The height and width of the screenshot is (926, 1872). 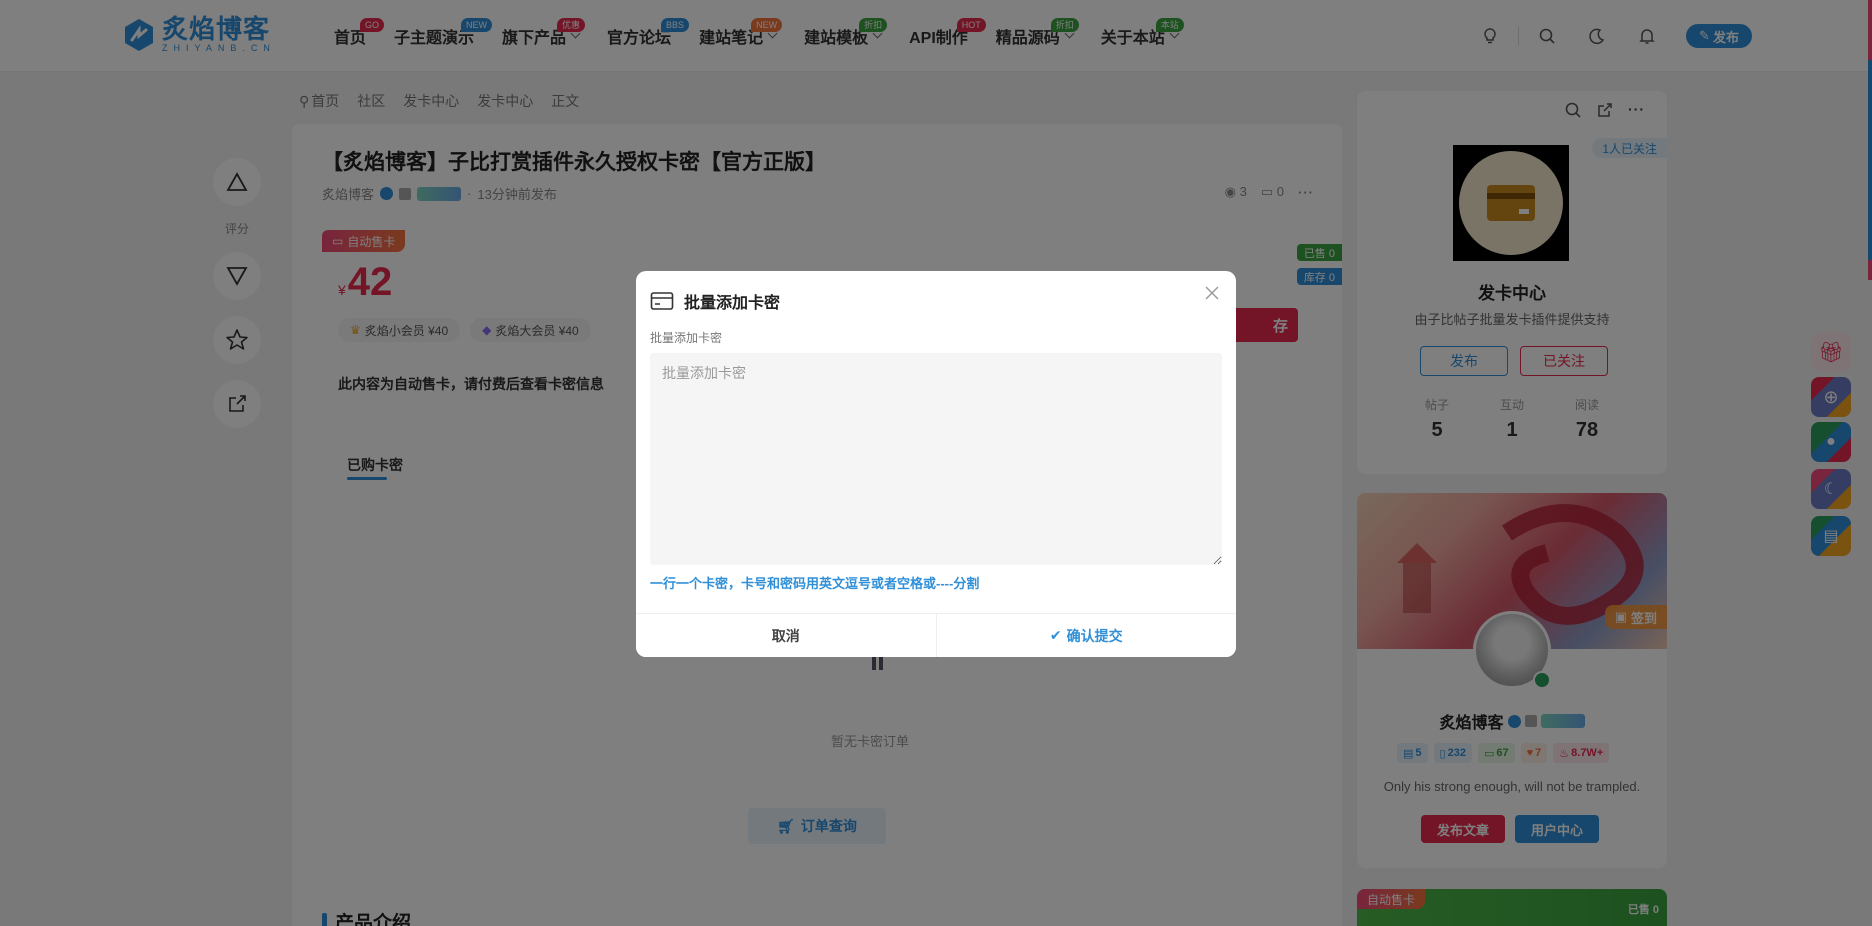 I want to click on credit-card-icon, so click(x=662, y=301).